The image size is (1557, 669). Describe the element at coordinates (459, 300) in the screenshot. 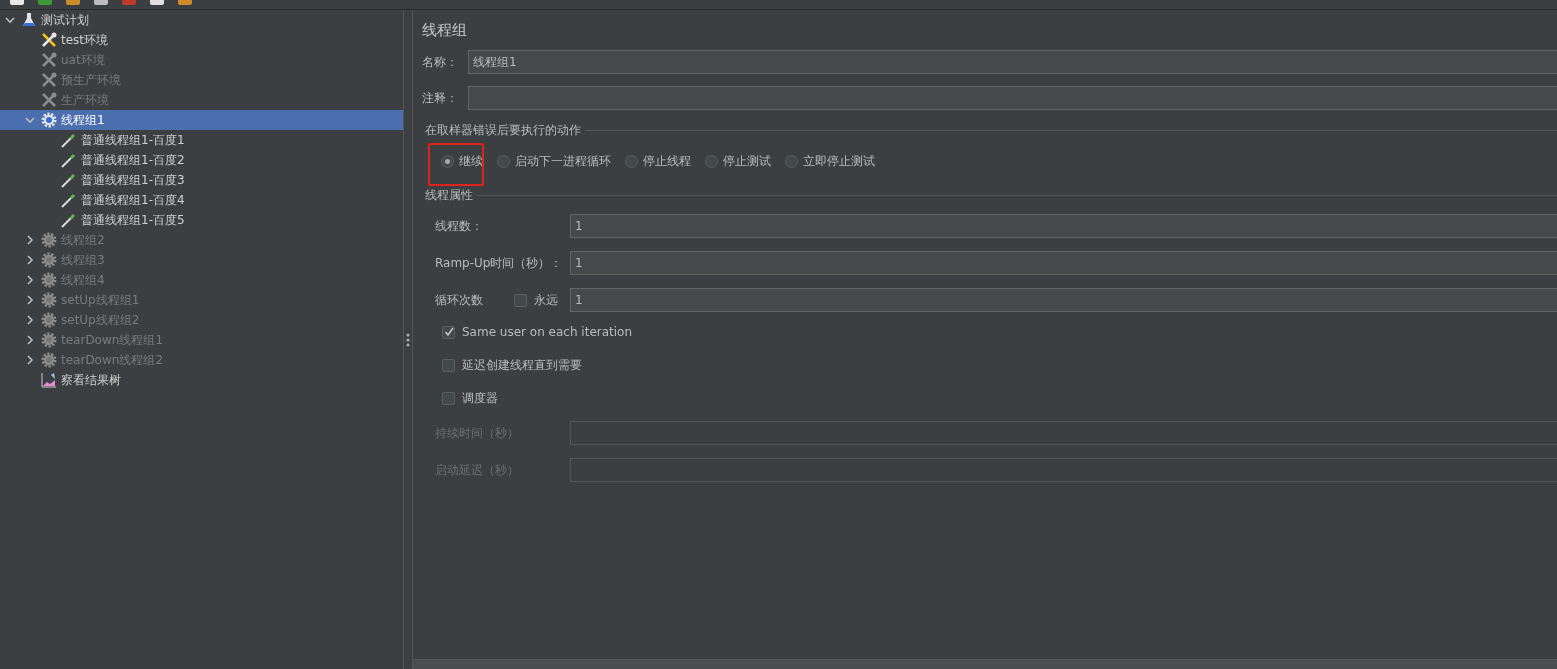

I see `field-label: 循环次数` at that location.